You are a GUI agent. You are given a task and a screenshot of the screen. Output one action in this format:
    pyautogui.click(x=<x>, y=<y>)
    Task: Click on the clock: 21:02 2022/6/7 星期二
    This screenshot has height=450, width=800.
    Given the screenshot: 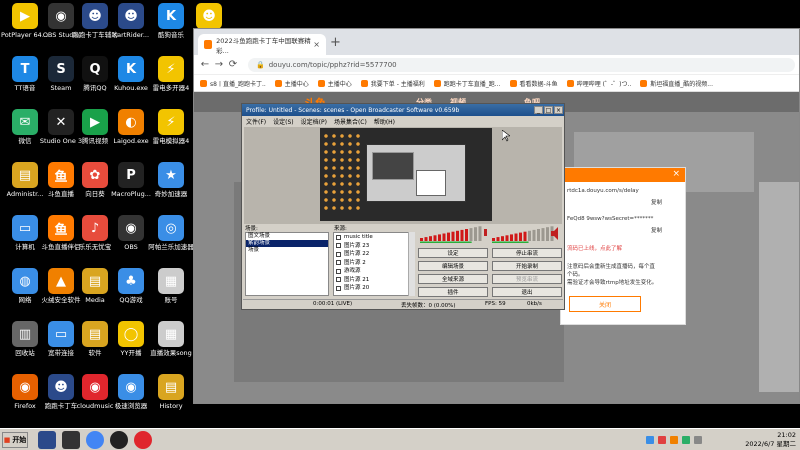 What is the action you would take?
    pyautogui.click(x=770, y=440)
    